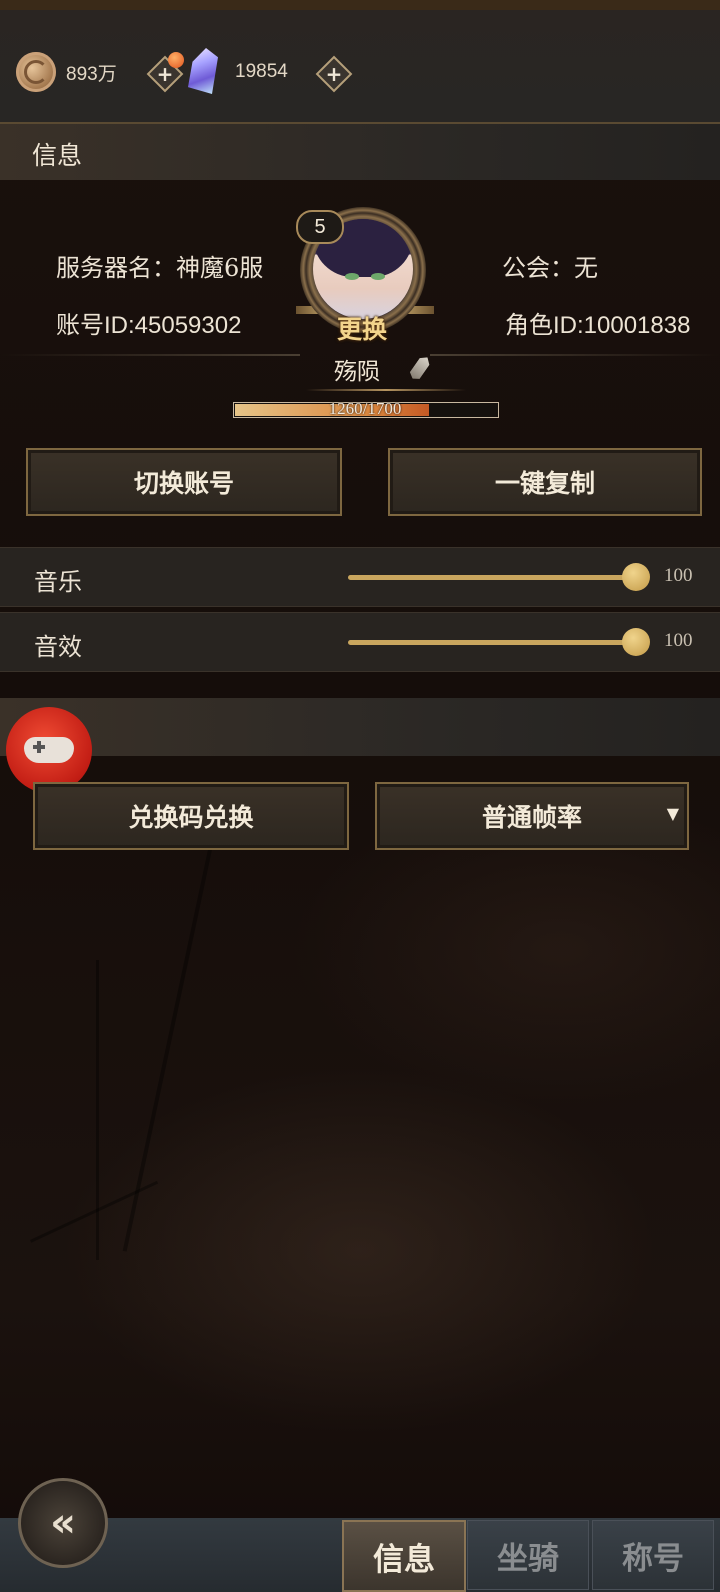 This screenshot has height=1592, width=720. What do you see at coordinates (362, 328) in the screenshot?
I see `change-avatar-button: 更换` at bounding box center [362, 328].